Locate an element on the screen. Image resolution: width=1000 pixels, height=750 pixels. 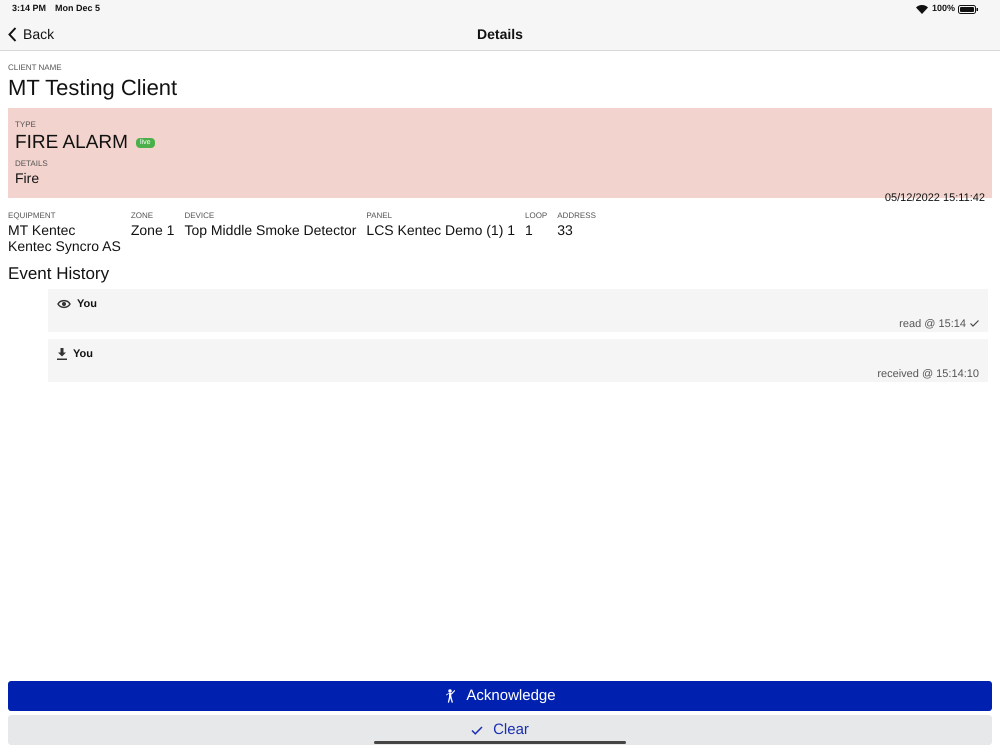
field-label: PANEL is located at coordinates (380, 216).